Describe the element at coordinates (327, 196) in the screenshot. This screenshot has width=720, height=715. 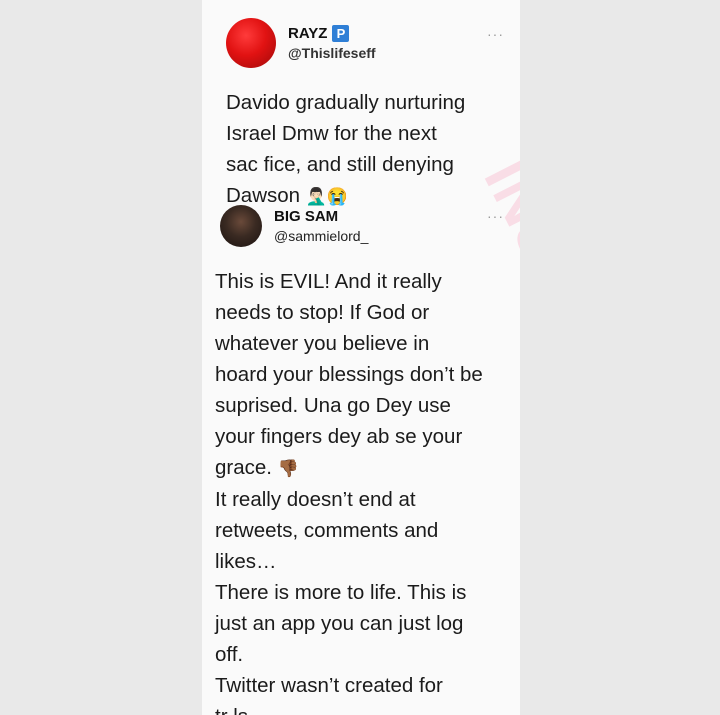
I see `facepalm-crying-emoji: 🤦🏻‍♂️😭` at that location.